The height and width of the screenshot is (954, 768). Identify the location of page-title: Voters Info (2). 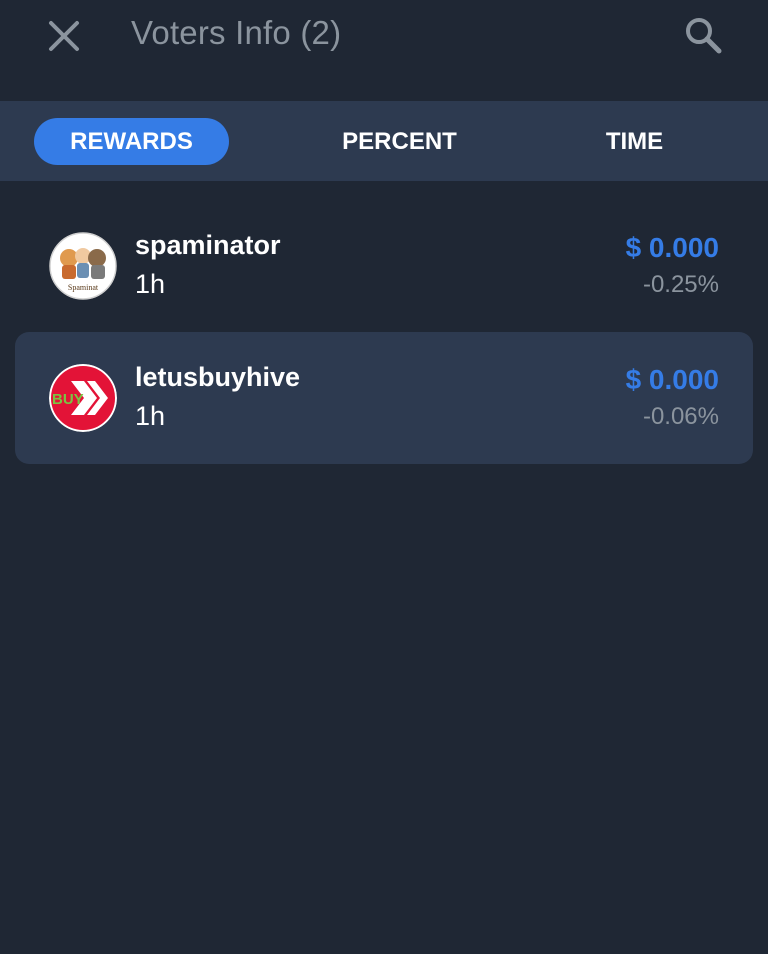
(236, 32).